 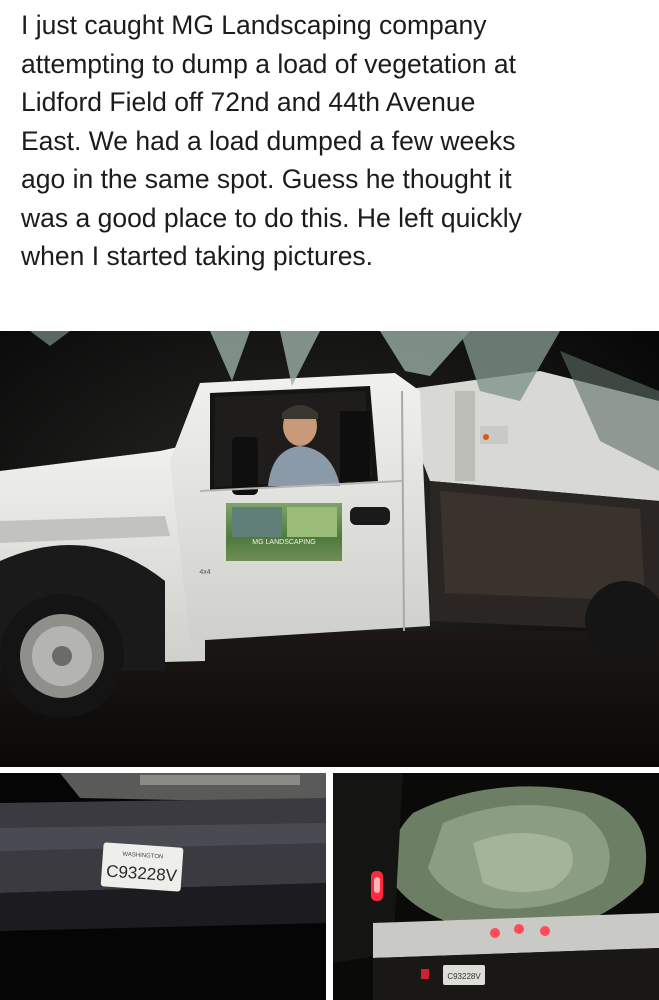 What do you see at coordinates (283, 542) in the screenshot?
I see `door-sign-text: MG LANDSCAPING` at bounding box center [283, 542].